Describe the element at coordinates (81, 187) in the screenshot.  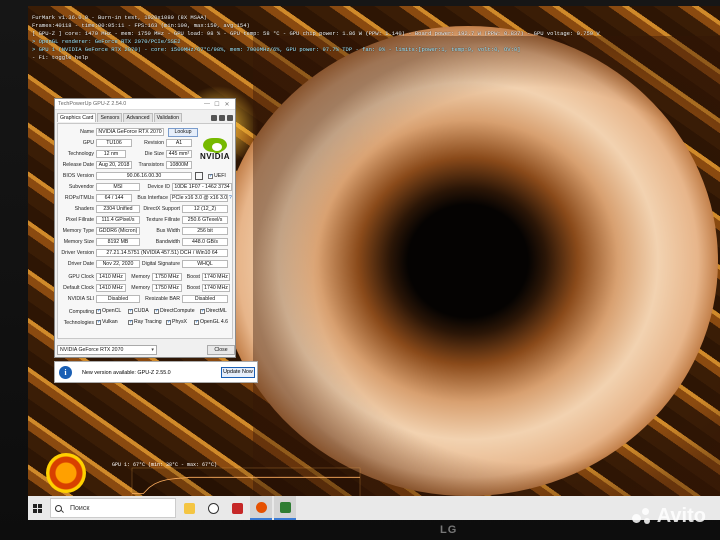
I see `subvendor-label: Subvendor` at that location.